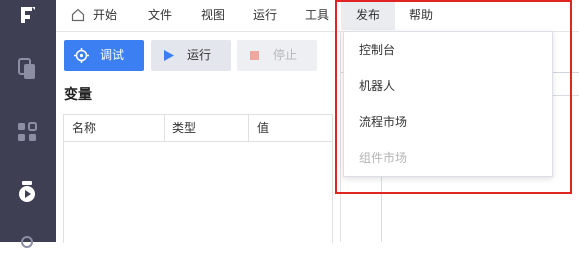 This screenshot has width=579, height=258. I want to click on stop-button: 停止, so click(277, 55).